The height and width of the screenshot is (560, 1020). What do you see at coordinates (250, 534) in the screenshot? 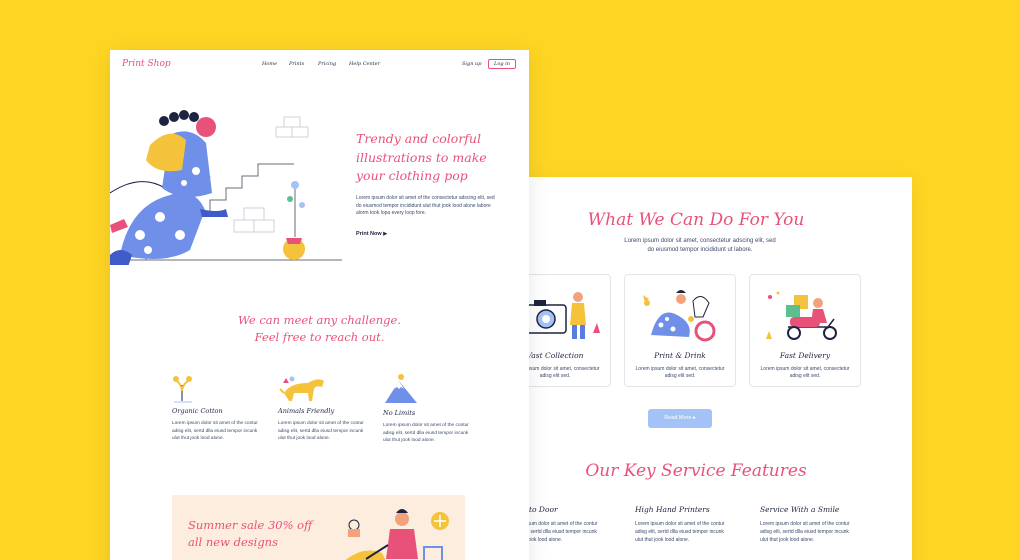
I see `sale-text: Summer sale 30% off all new designs` at bounding box center [250, 534].